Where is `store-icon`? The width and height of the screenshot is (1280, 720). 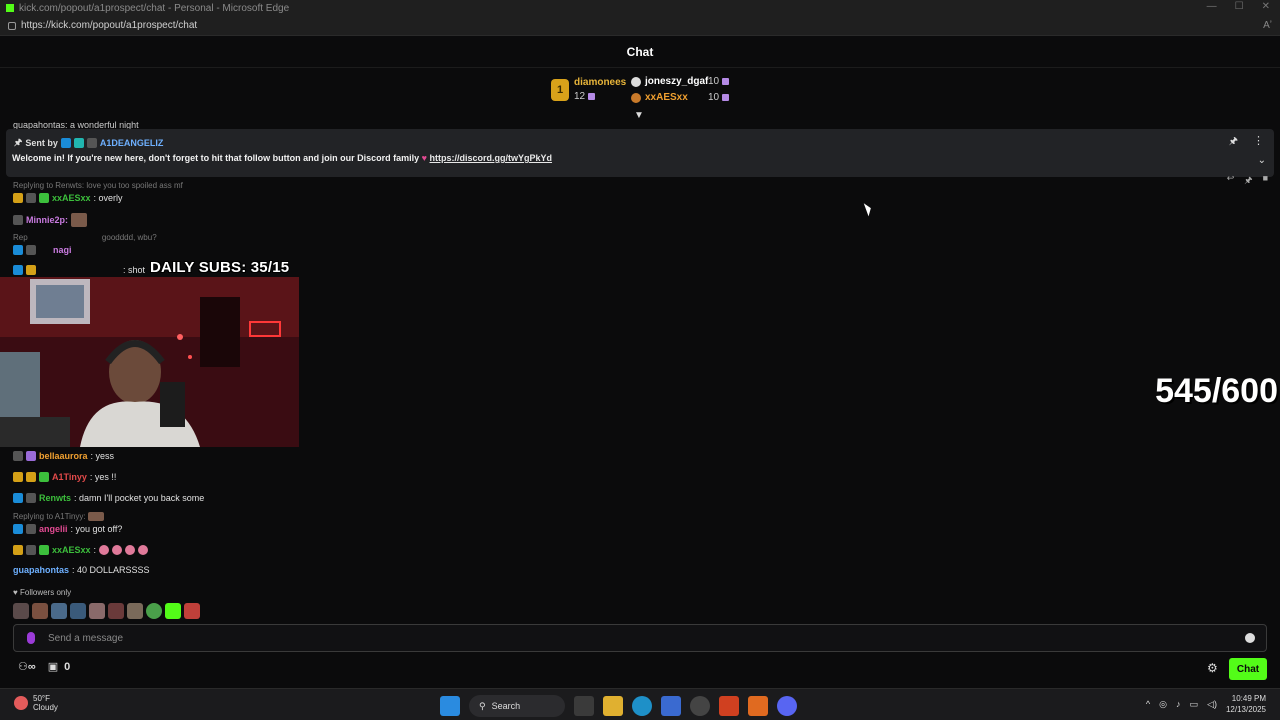
store-icon is located at coordinates (671, 706).